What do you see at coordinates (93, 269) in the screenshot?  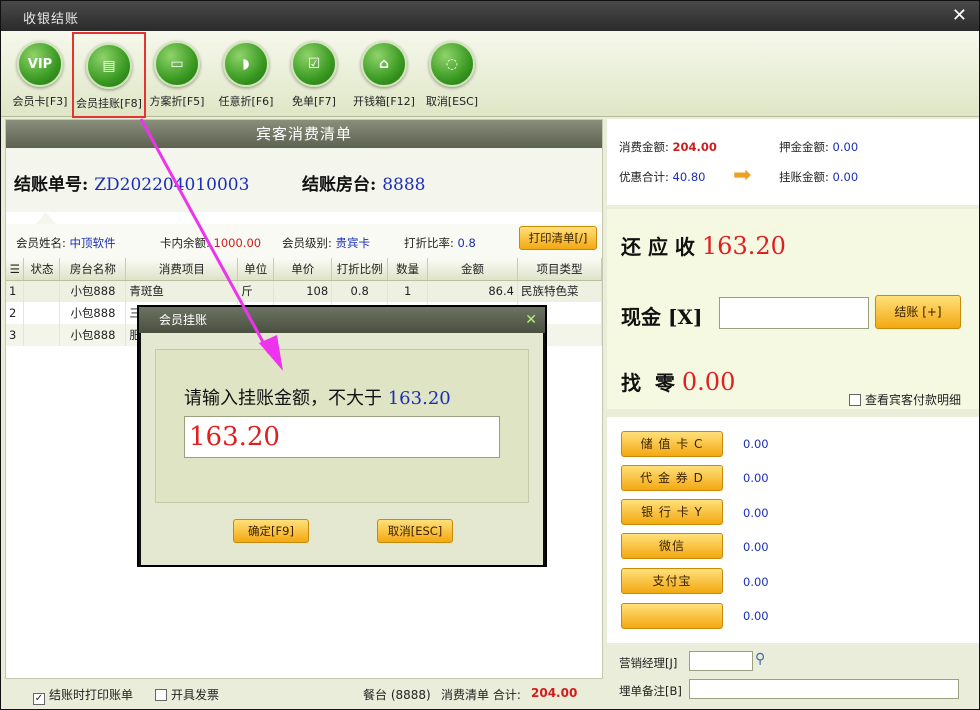 I see `col-header-room: 房台名称` at bounding box center [93, 269].